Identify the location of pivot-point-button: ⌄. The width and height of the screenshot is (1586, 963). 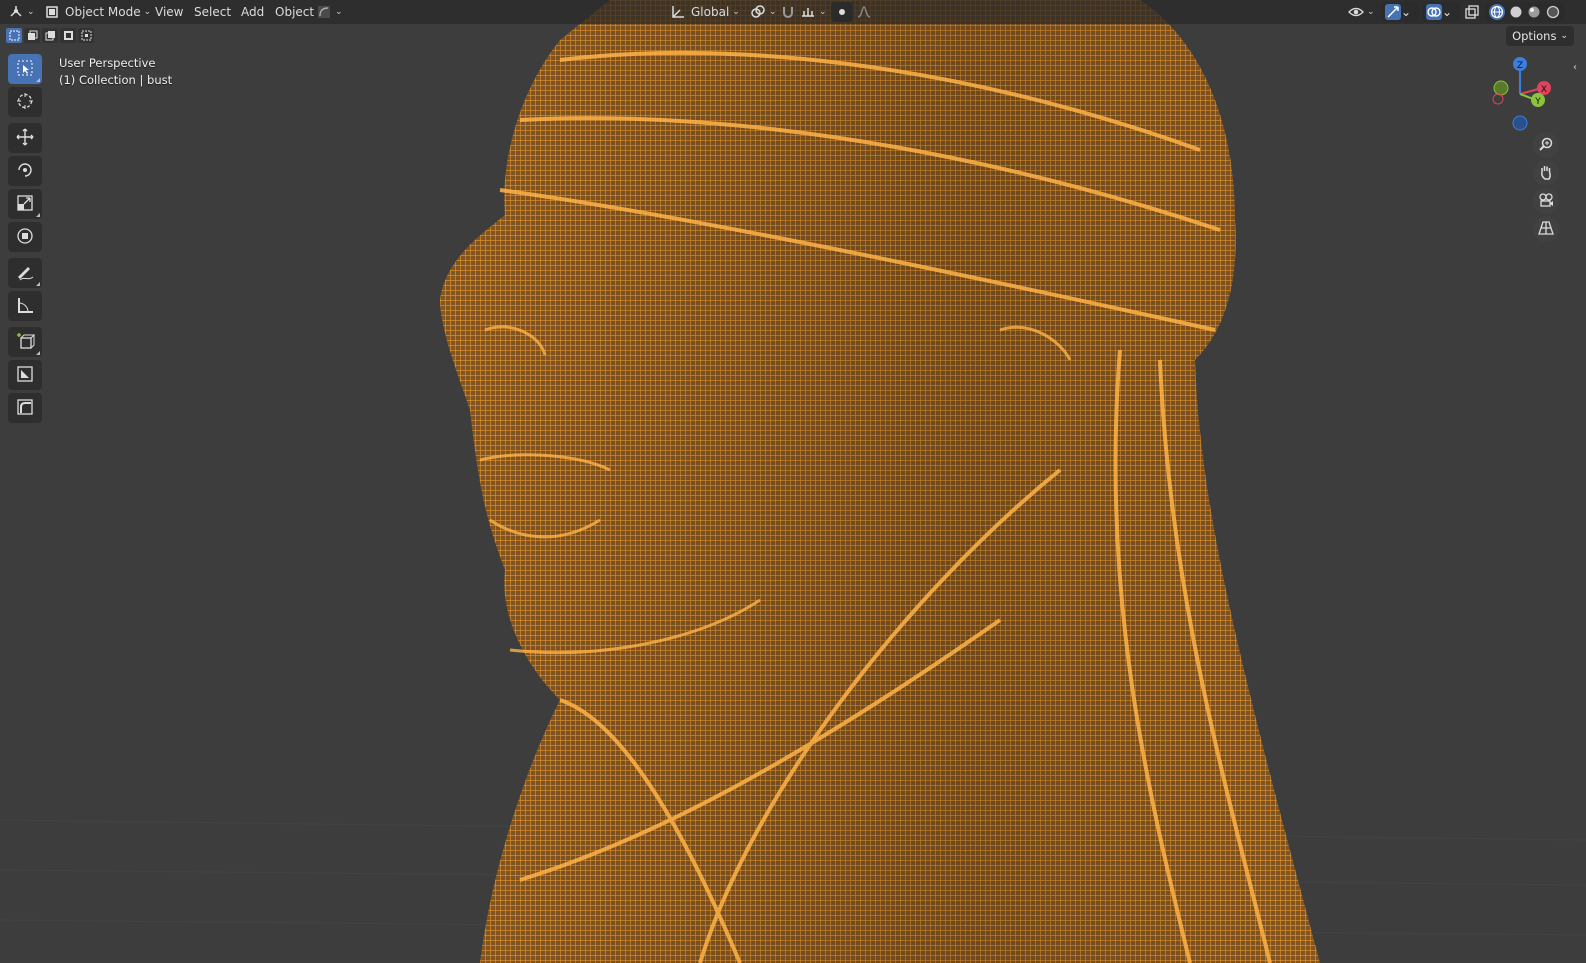
(763, 12).